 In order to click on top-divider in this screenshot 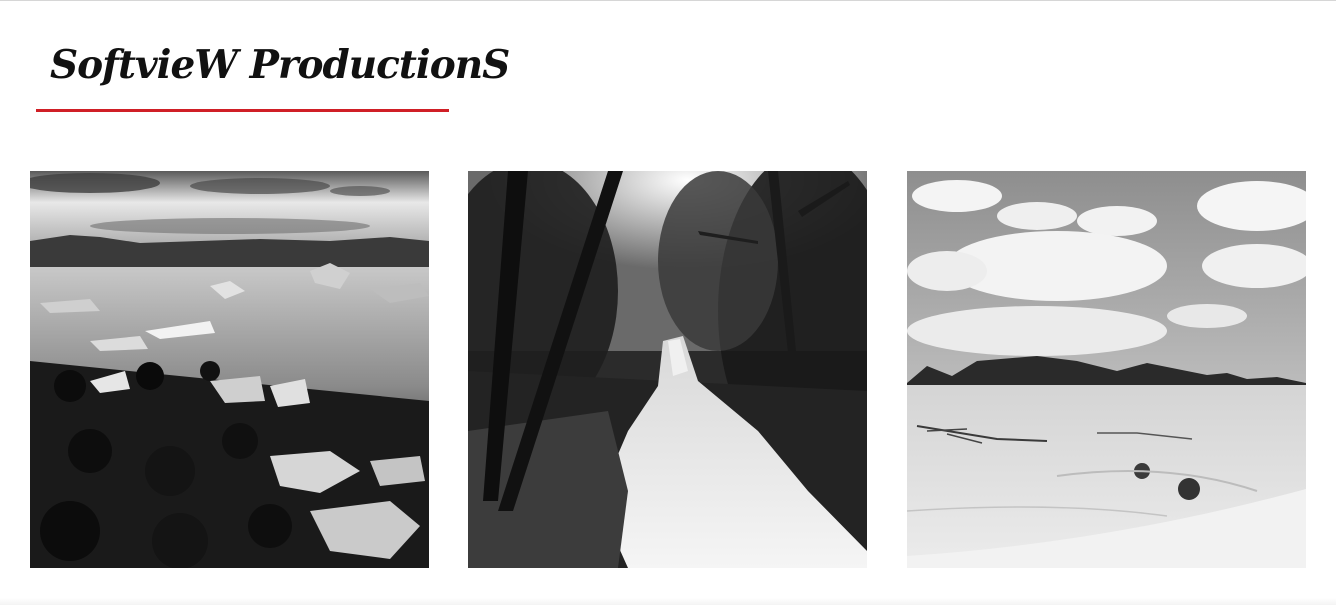, I will do `click(668, 0)`.